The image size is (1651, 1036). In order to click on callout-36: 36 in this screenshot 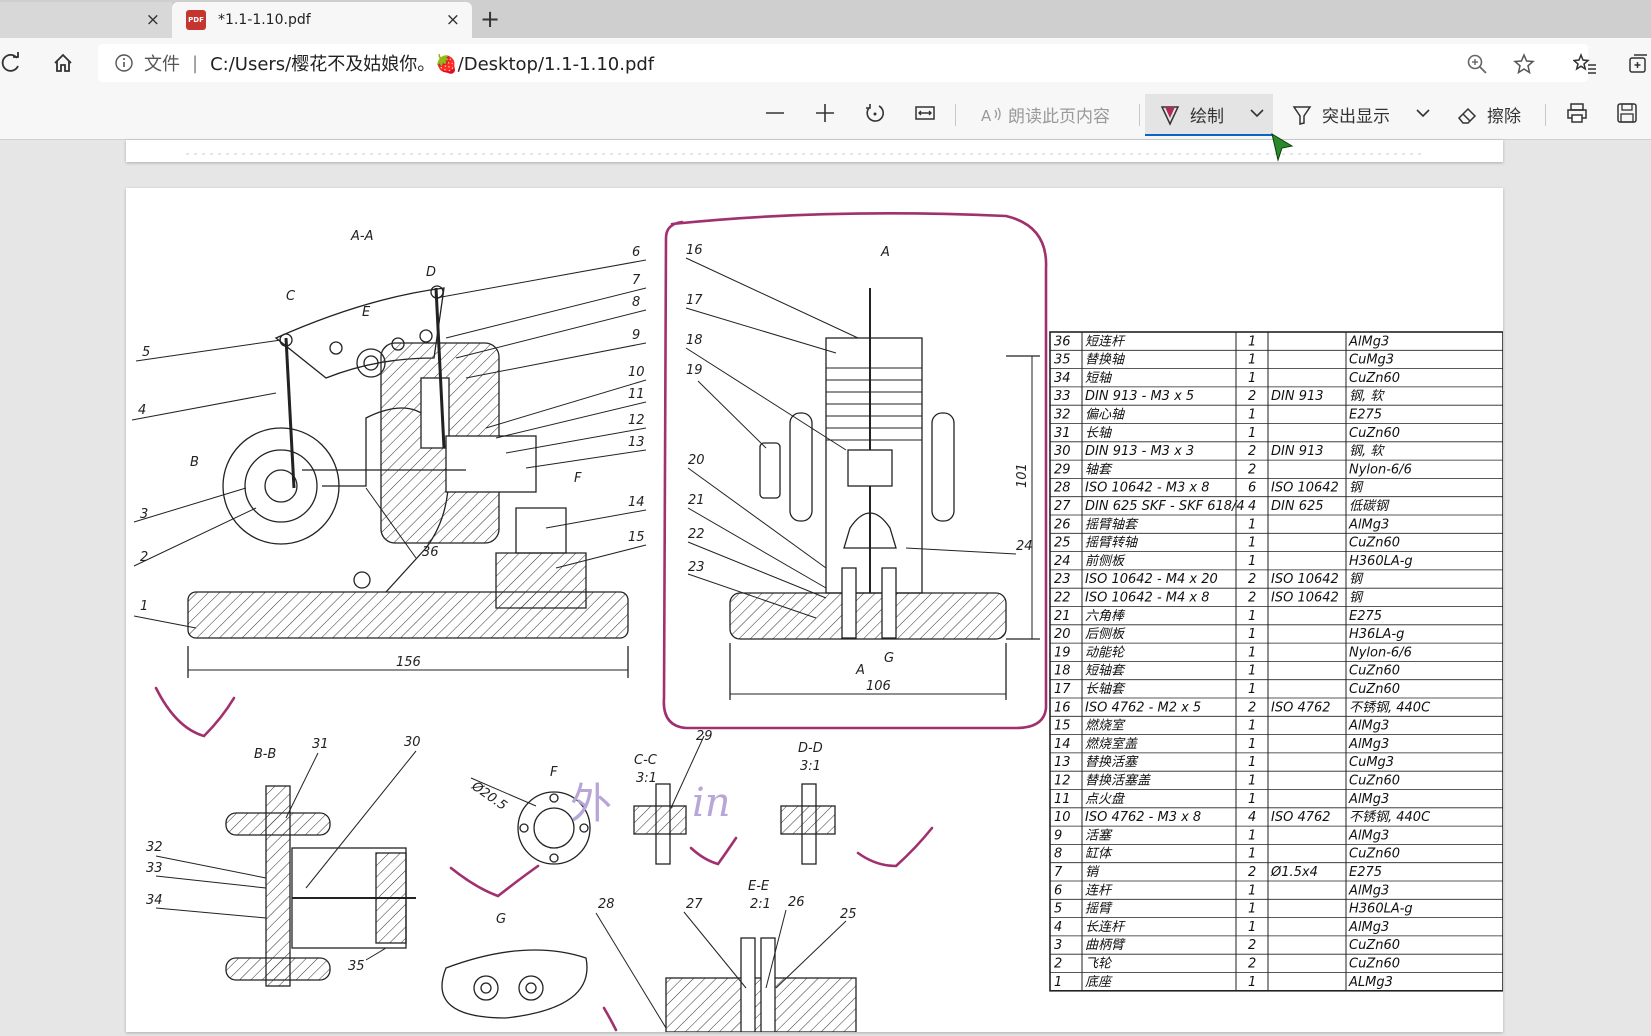, I will do `click(430, 552)`.